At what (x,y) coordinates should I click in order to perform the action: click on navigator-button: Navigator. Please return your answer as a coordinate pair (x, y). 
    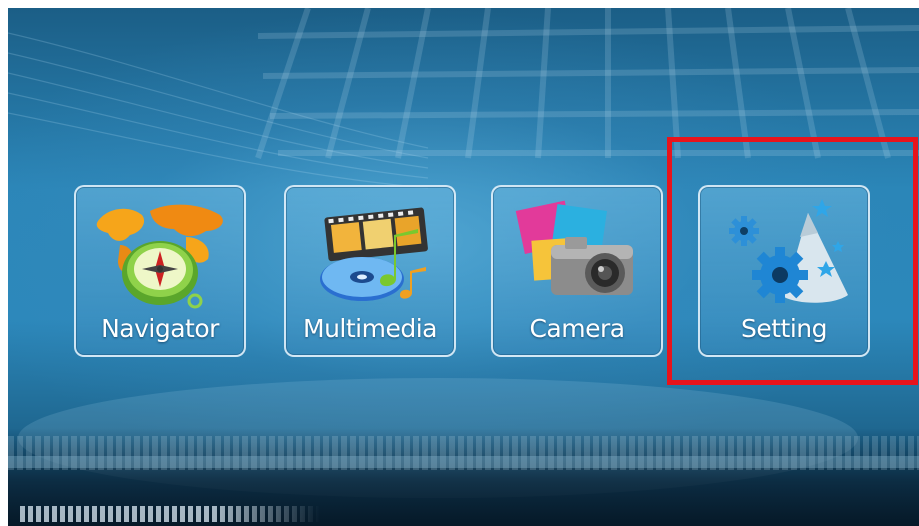
    Looking at the image, I should click on (160, 271).